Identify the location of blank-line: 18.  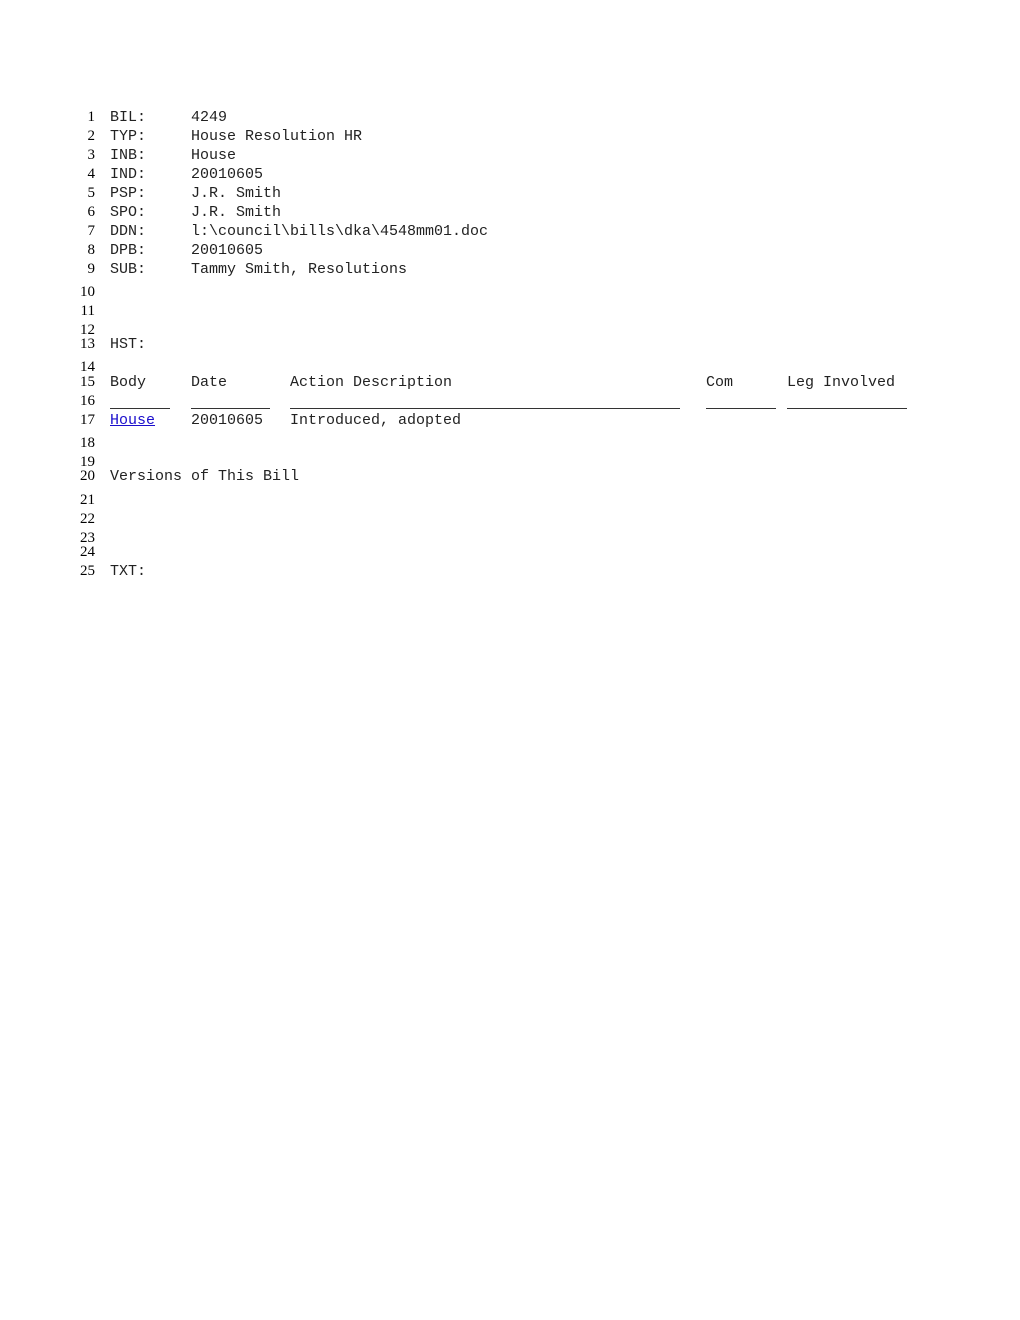
(510, 443).